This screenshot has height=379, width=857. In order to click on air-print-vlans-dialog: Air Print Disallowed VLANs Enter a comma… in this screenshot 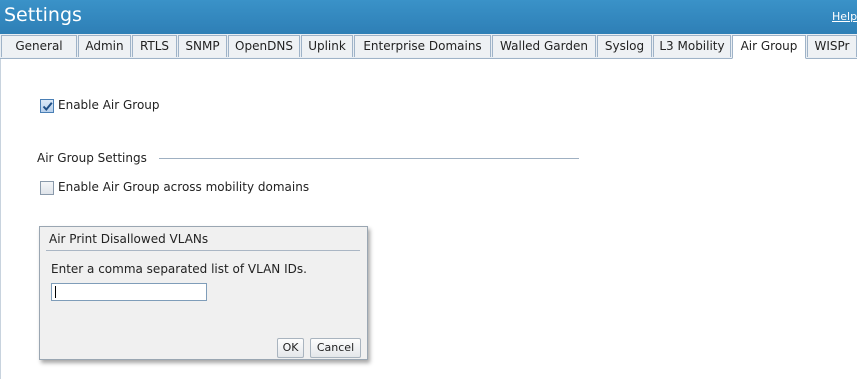, I will do `click(203, 293)`.